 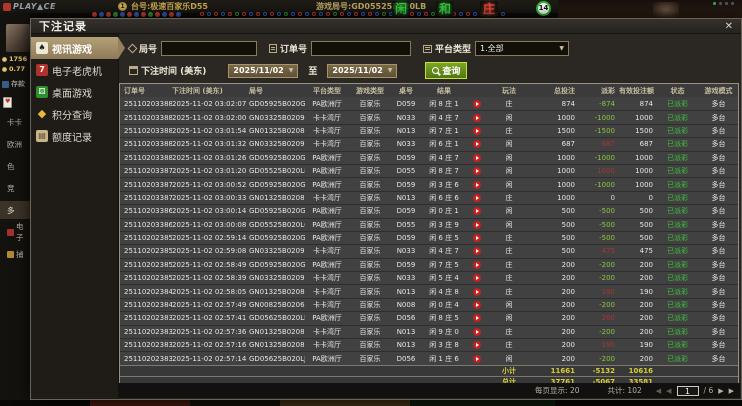 I want to click on deposit-button: 存款, so click(x=13, y=84).